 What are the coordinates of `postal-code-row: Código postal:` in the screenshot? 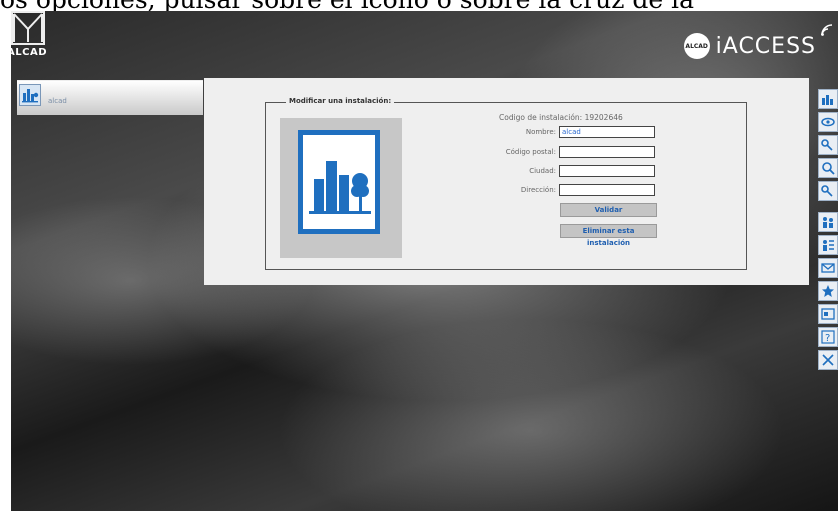 It's located at (560, 151).